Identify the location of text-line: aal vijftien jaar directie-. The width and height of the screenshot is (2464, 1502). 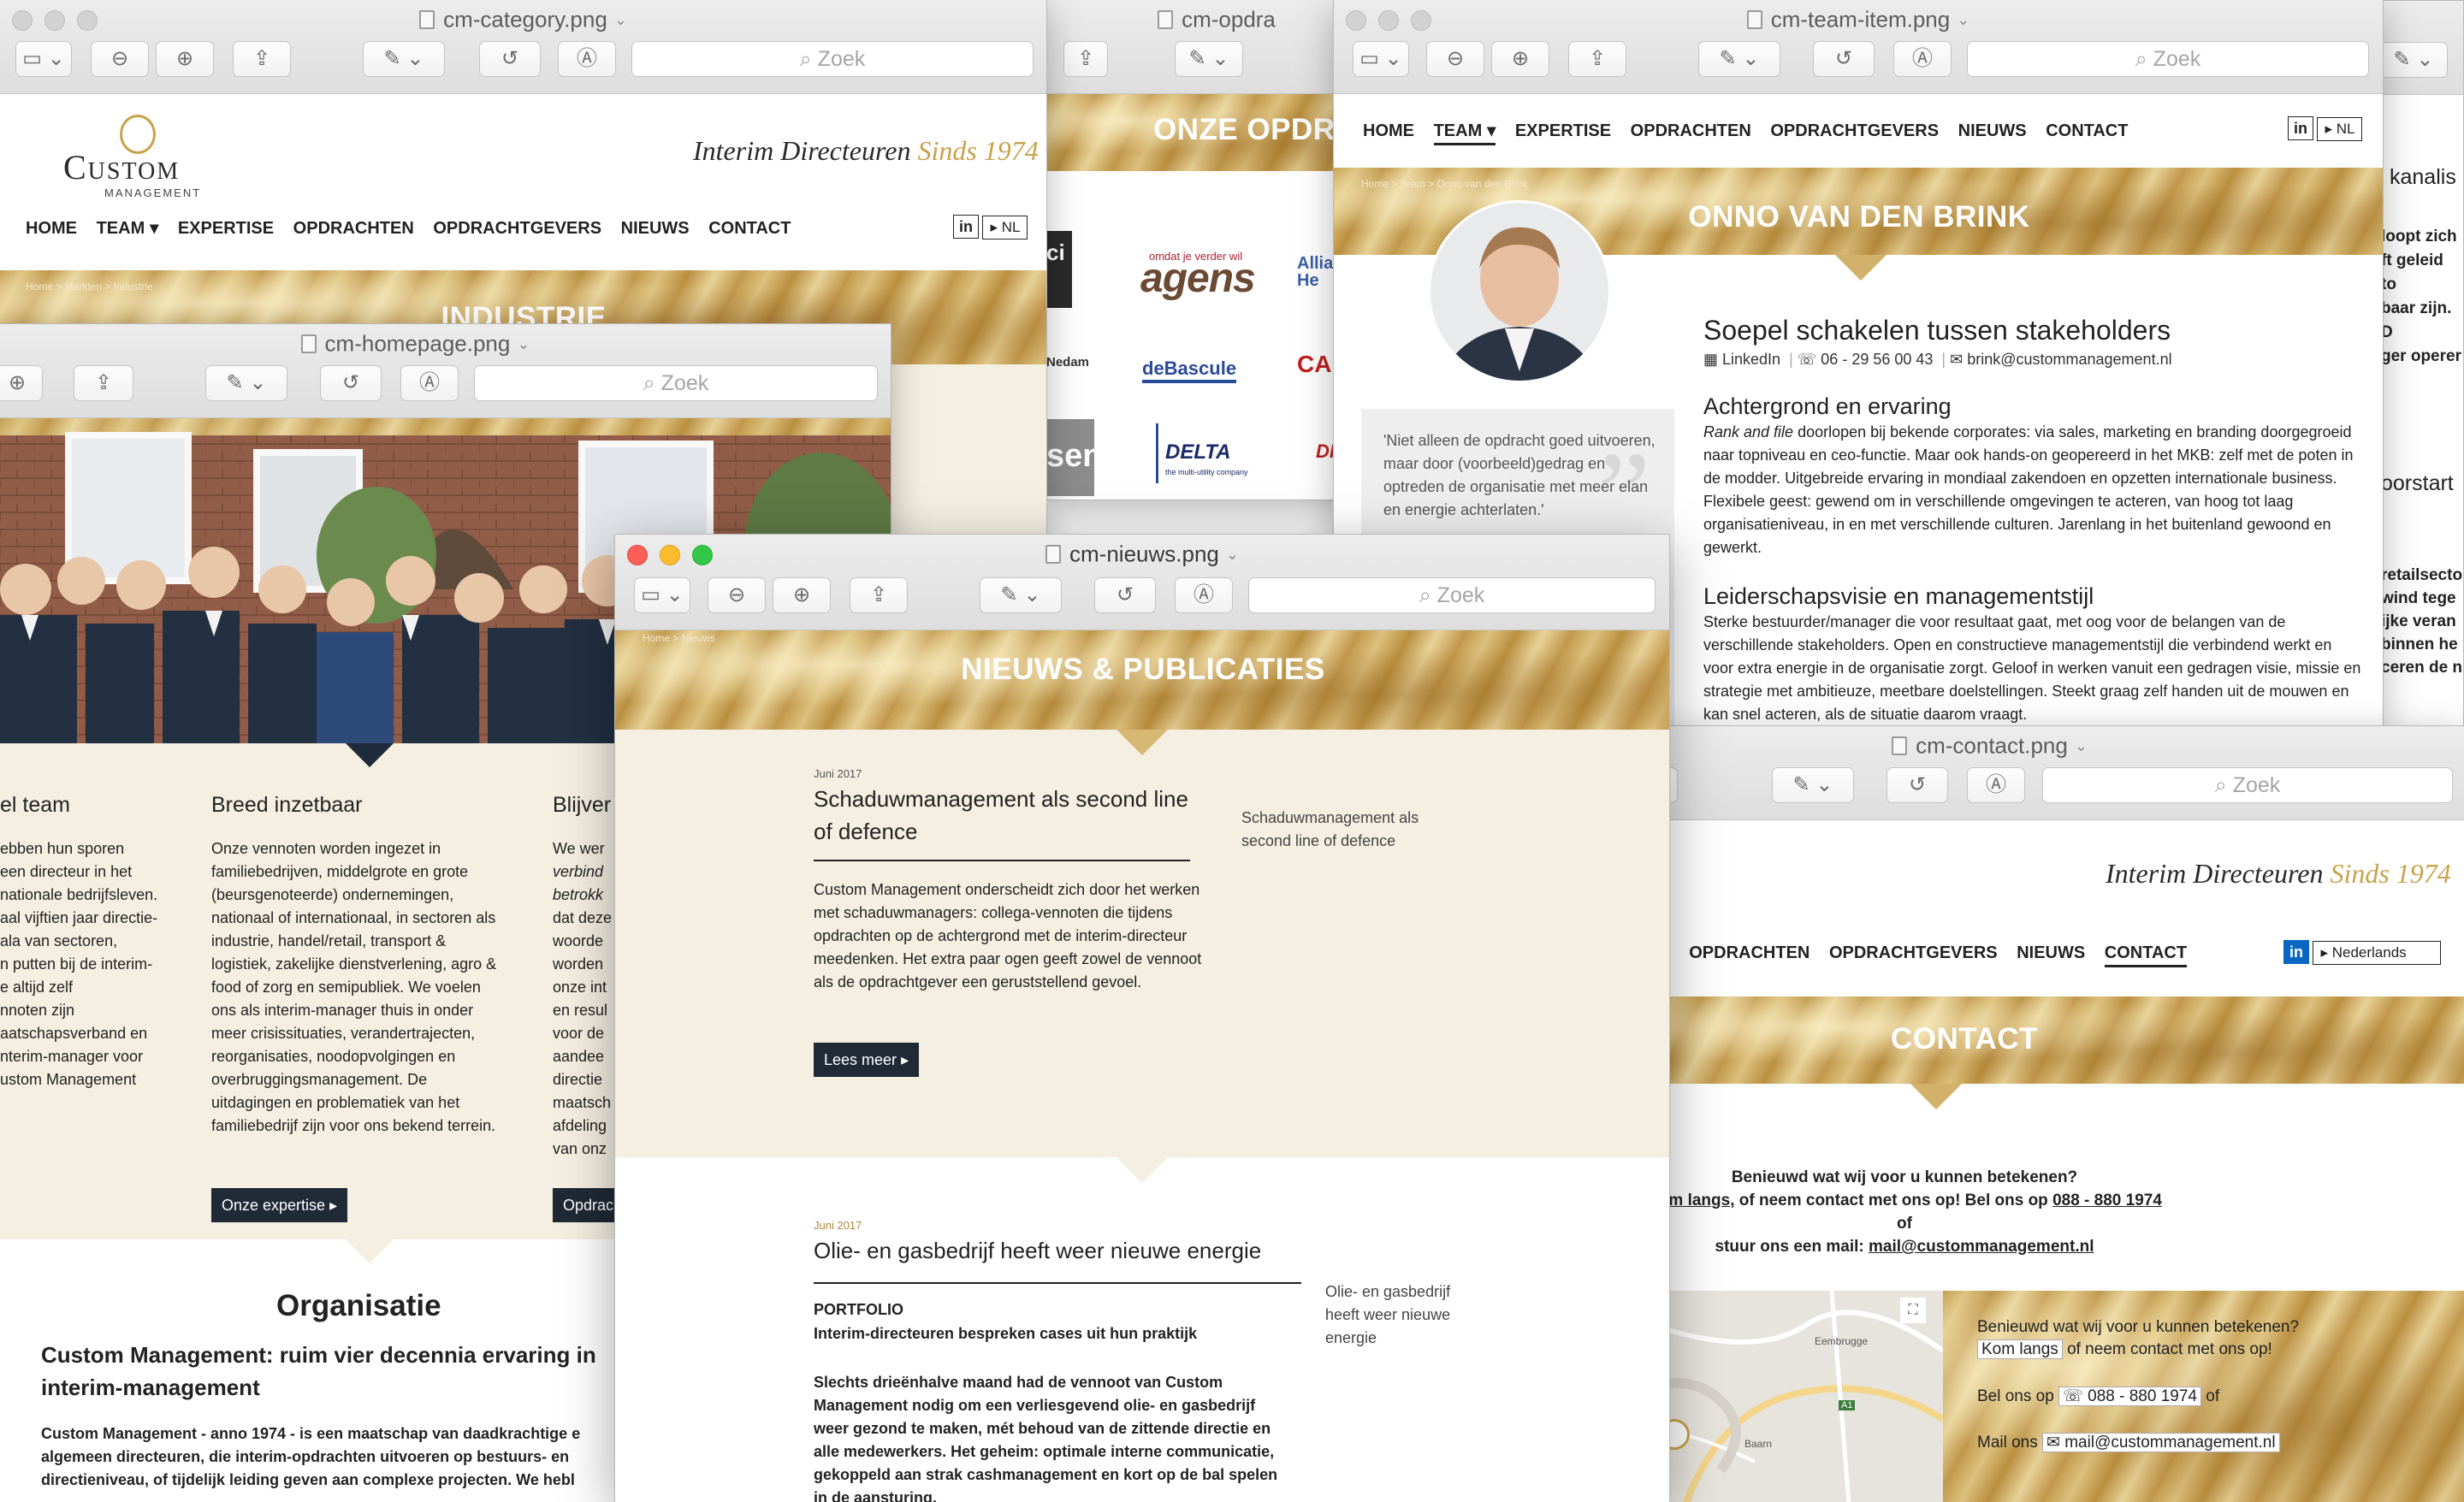
(79, 917).